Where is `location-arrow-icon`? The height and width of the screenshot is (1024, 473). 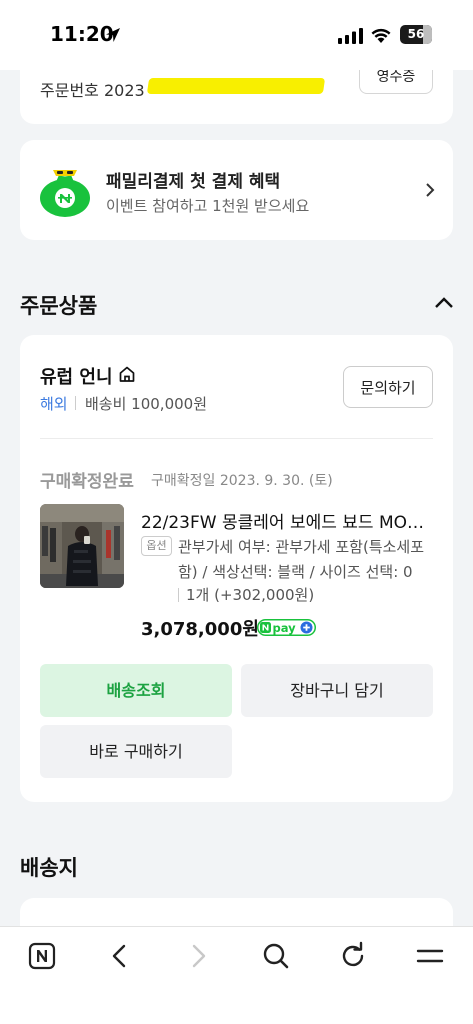 location-arrow-icon is located at coordinates (113, 35).